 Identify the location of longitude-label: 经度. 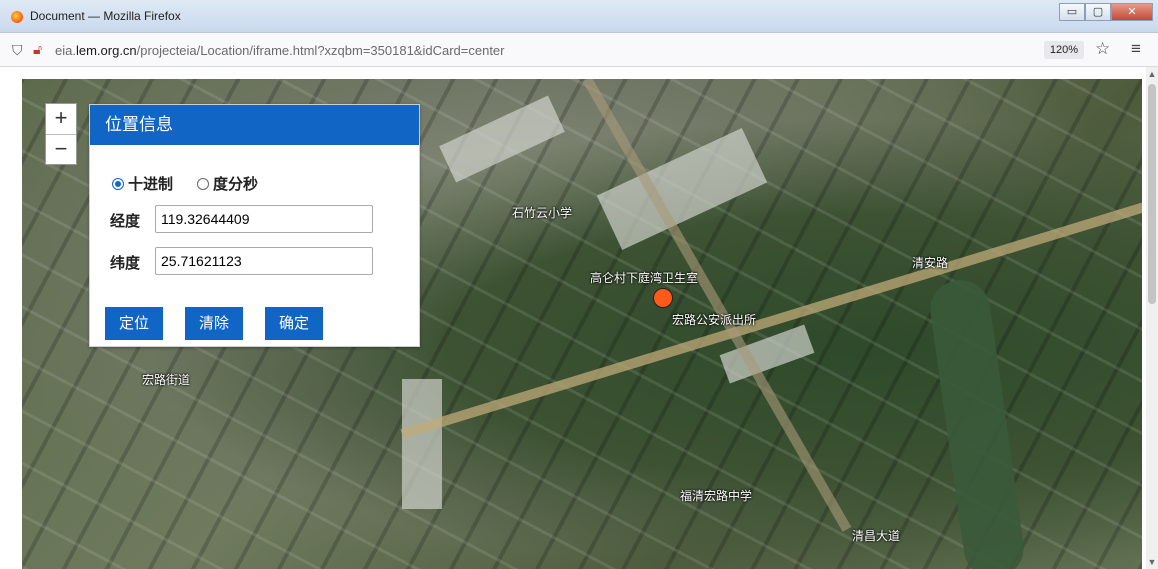
(125, 221).